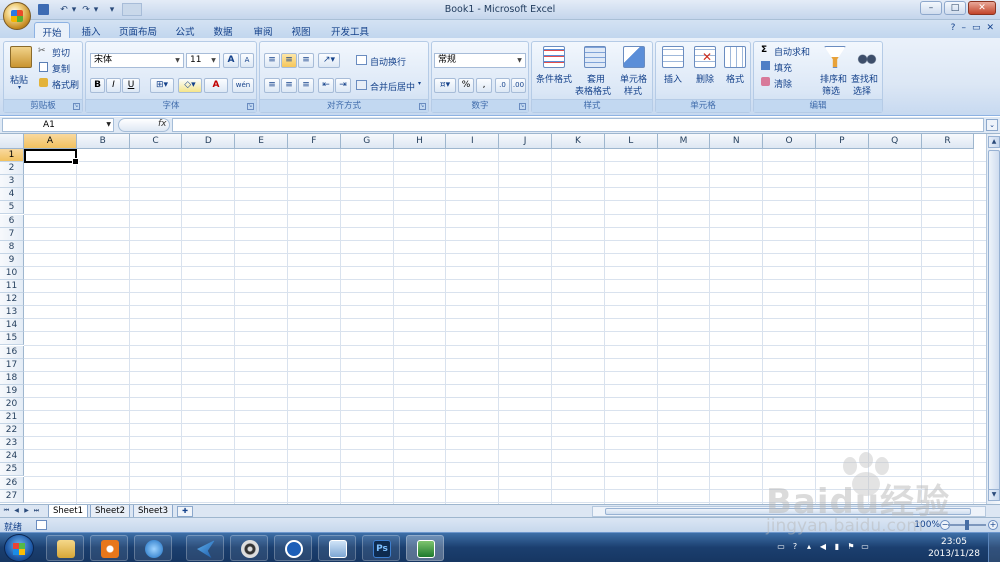  Describe the element at coordinates (795, 547) in the screenshot. I see `tray-help-icon: ?` at that location.